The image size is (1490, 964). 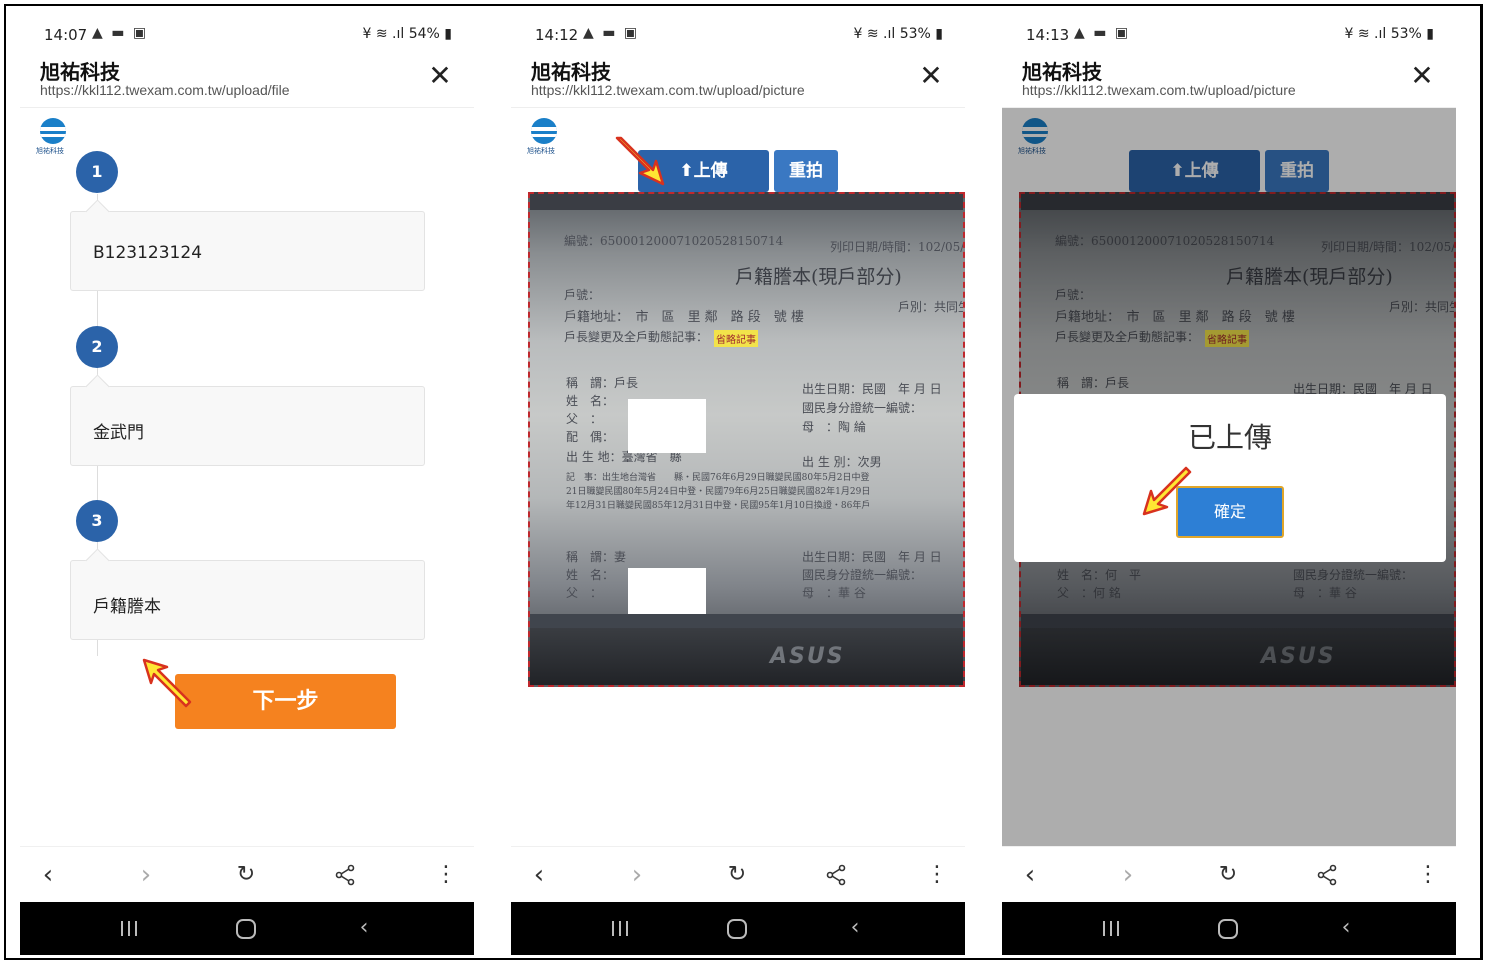 I want to click on step-number-3: 3, so click(x=97, y=521).